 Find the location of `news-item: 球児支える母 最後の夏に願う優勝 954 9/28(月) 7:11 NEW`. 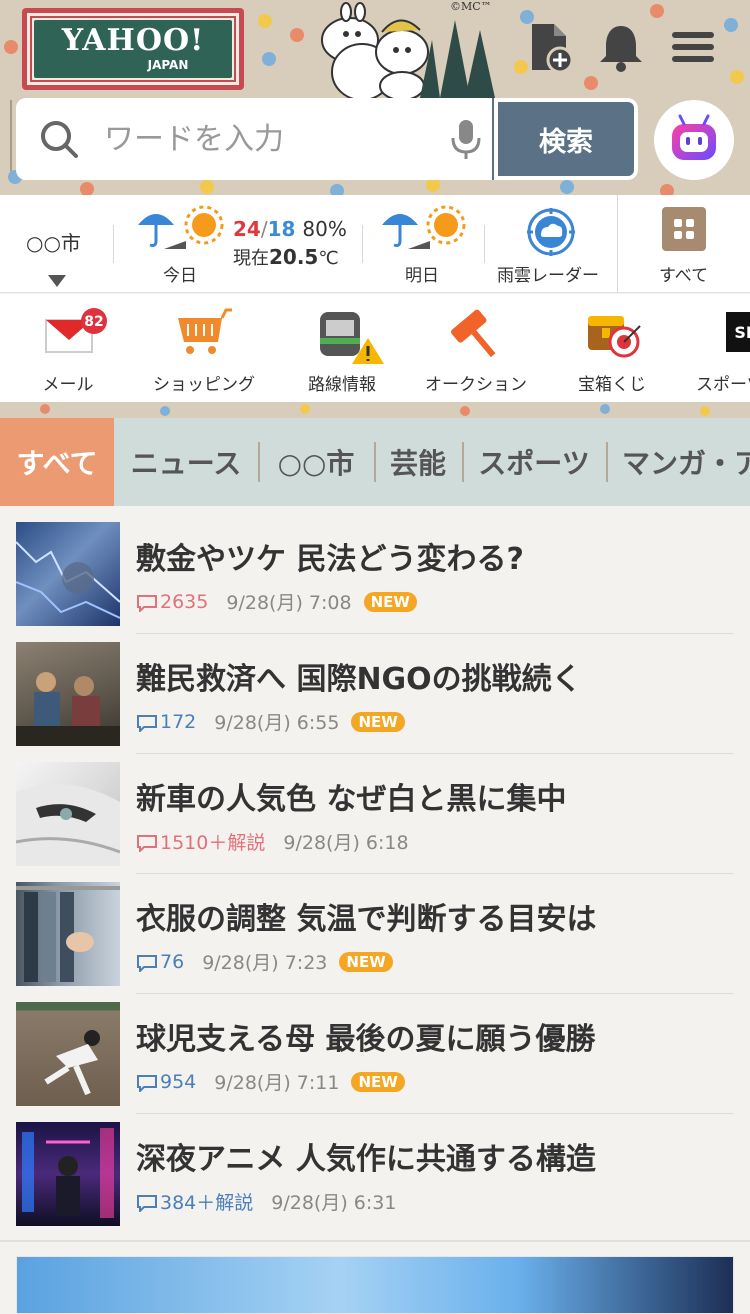

news-item: 球児支える母 最後の夏に願う優勝 954 9/28(月) 7:11 NEW is located at coordinates (375, 1046).